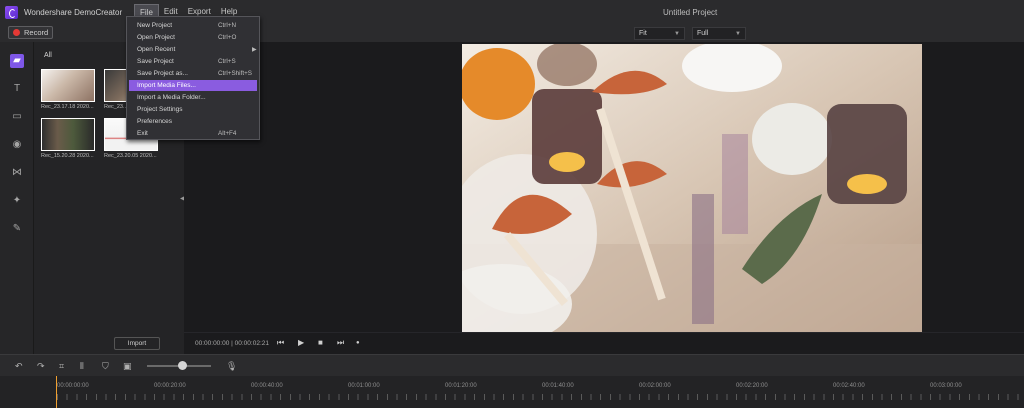  What do you see at coordinates (17, 61) in the screenshot?
I see `media-library-icon: ▰` at bounding box center [17, 61].